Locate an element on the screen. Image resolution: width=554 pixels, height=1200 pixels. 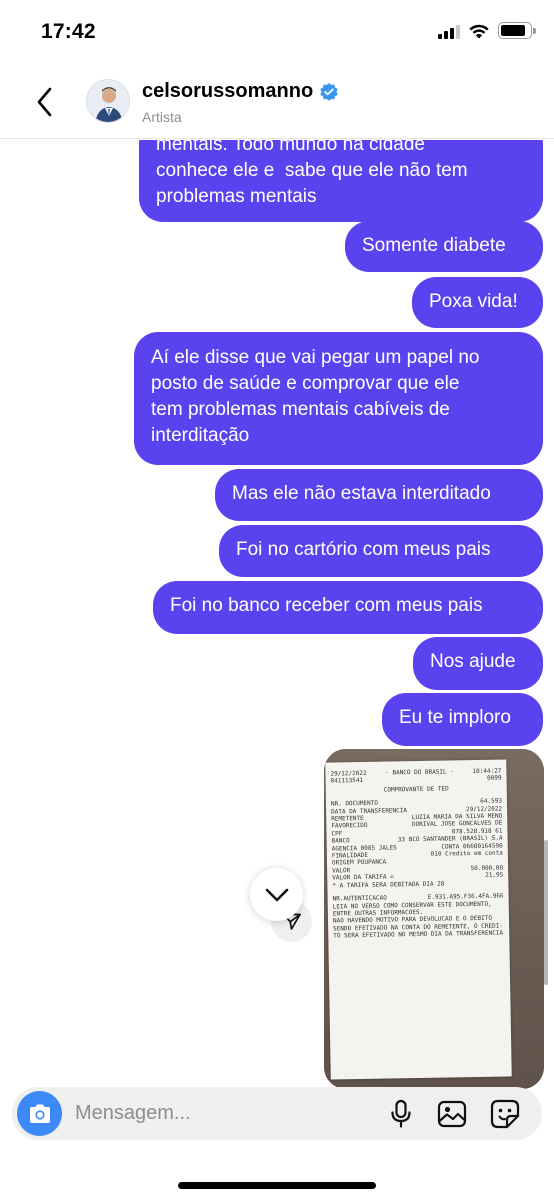
voice-message-button is located at coordinates (401, 1114).